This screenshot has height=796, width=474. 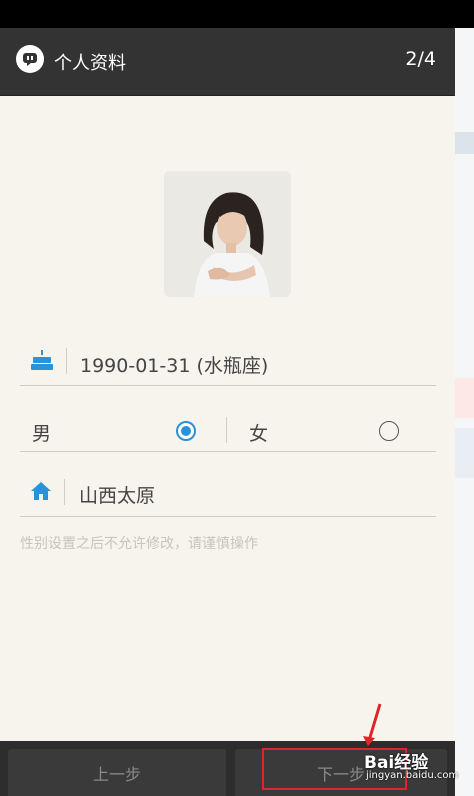 I want to click on annotation-arrow, so click(x=372, y=724).